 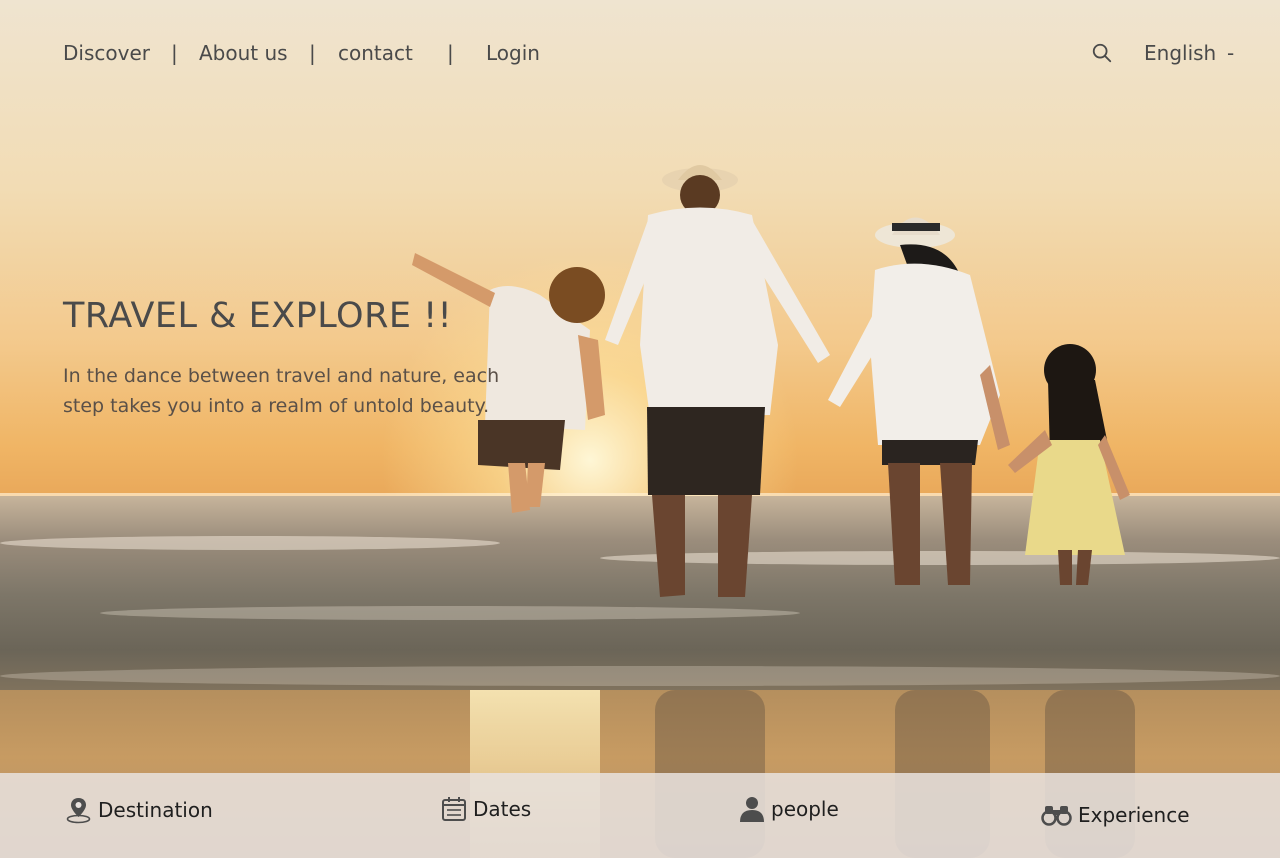 I want to click on experience-field: Experience, so click(x=1115, y=815).